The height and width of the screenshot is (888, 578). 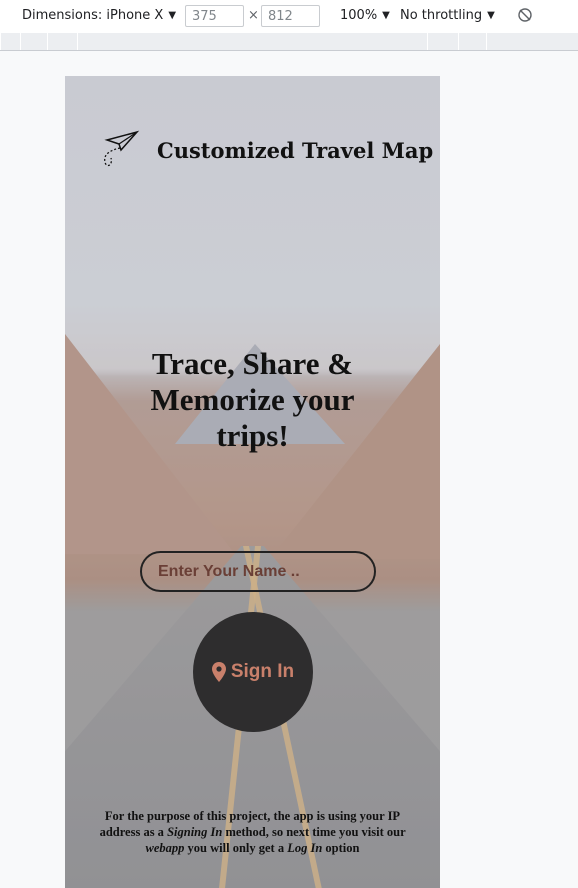 I want to click on throttling-label: No throttling, so click(x=441, y=15).